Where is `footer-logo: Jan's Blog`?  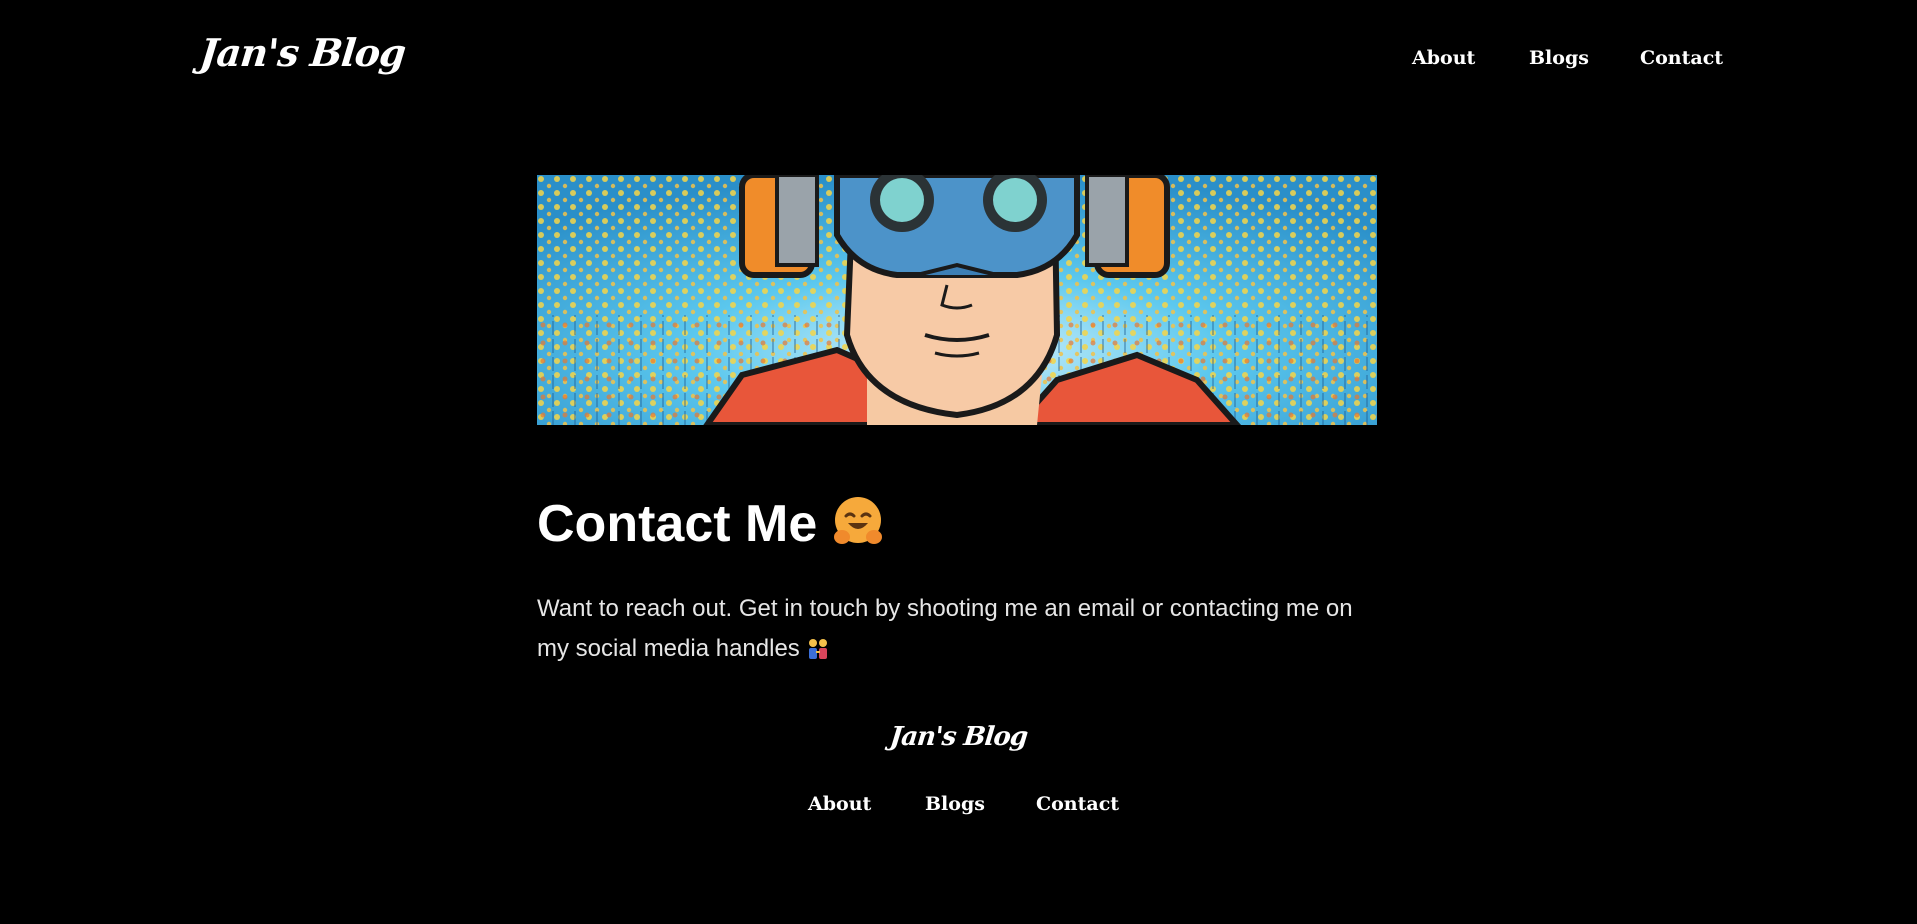
footer-logo: Jan's Blog is located at coordinates (958, 737).